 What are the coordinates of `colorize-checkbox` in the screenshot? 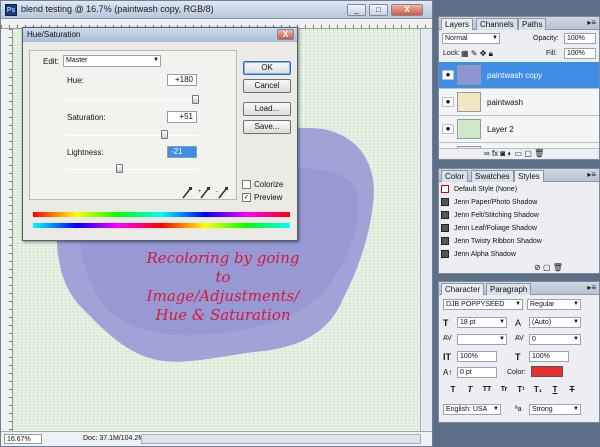 It's located at (246, 184).